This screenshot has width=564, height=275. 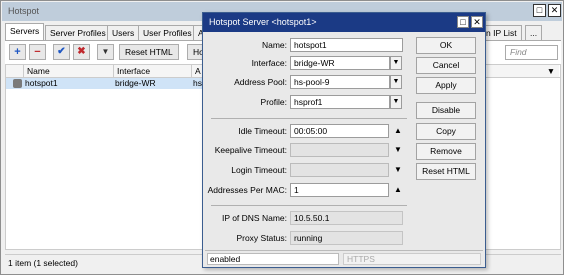 I want to click on column-interface: Interface, so click(x=153, y=71).